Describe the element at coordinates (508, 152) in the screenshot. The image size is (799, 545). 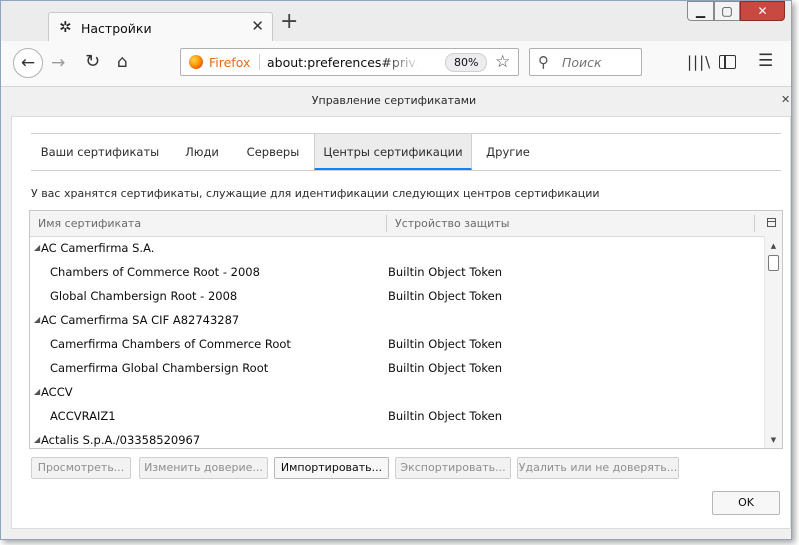
I see `tab-other: Другие` at that location.